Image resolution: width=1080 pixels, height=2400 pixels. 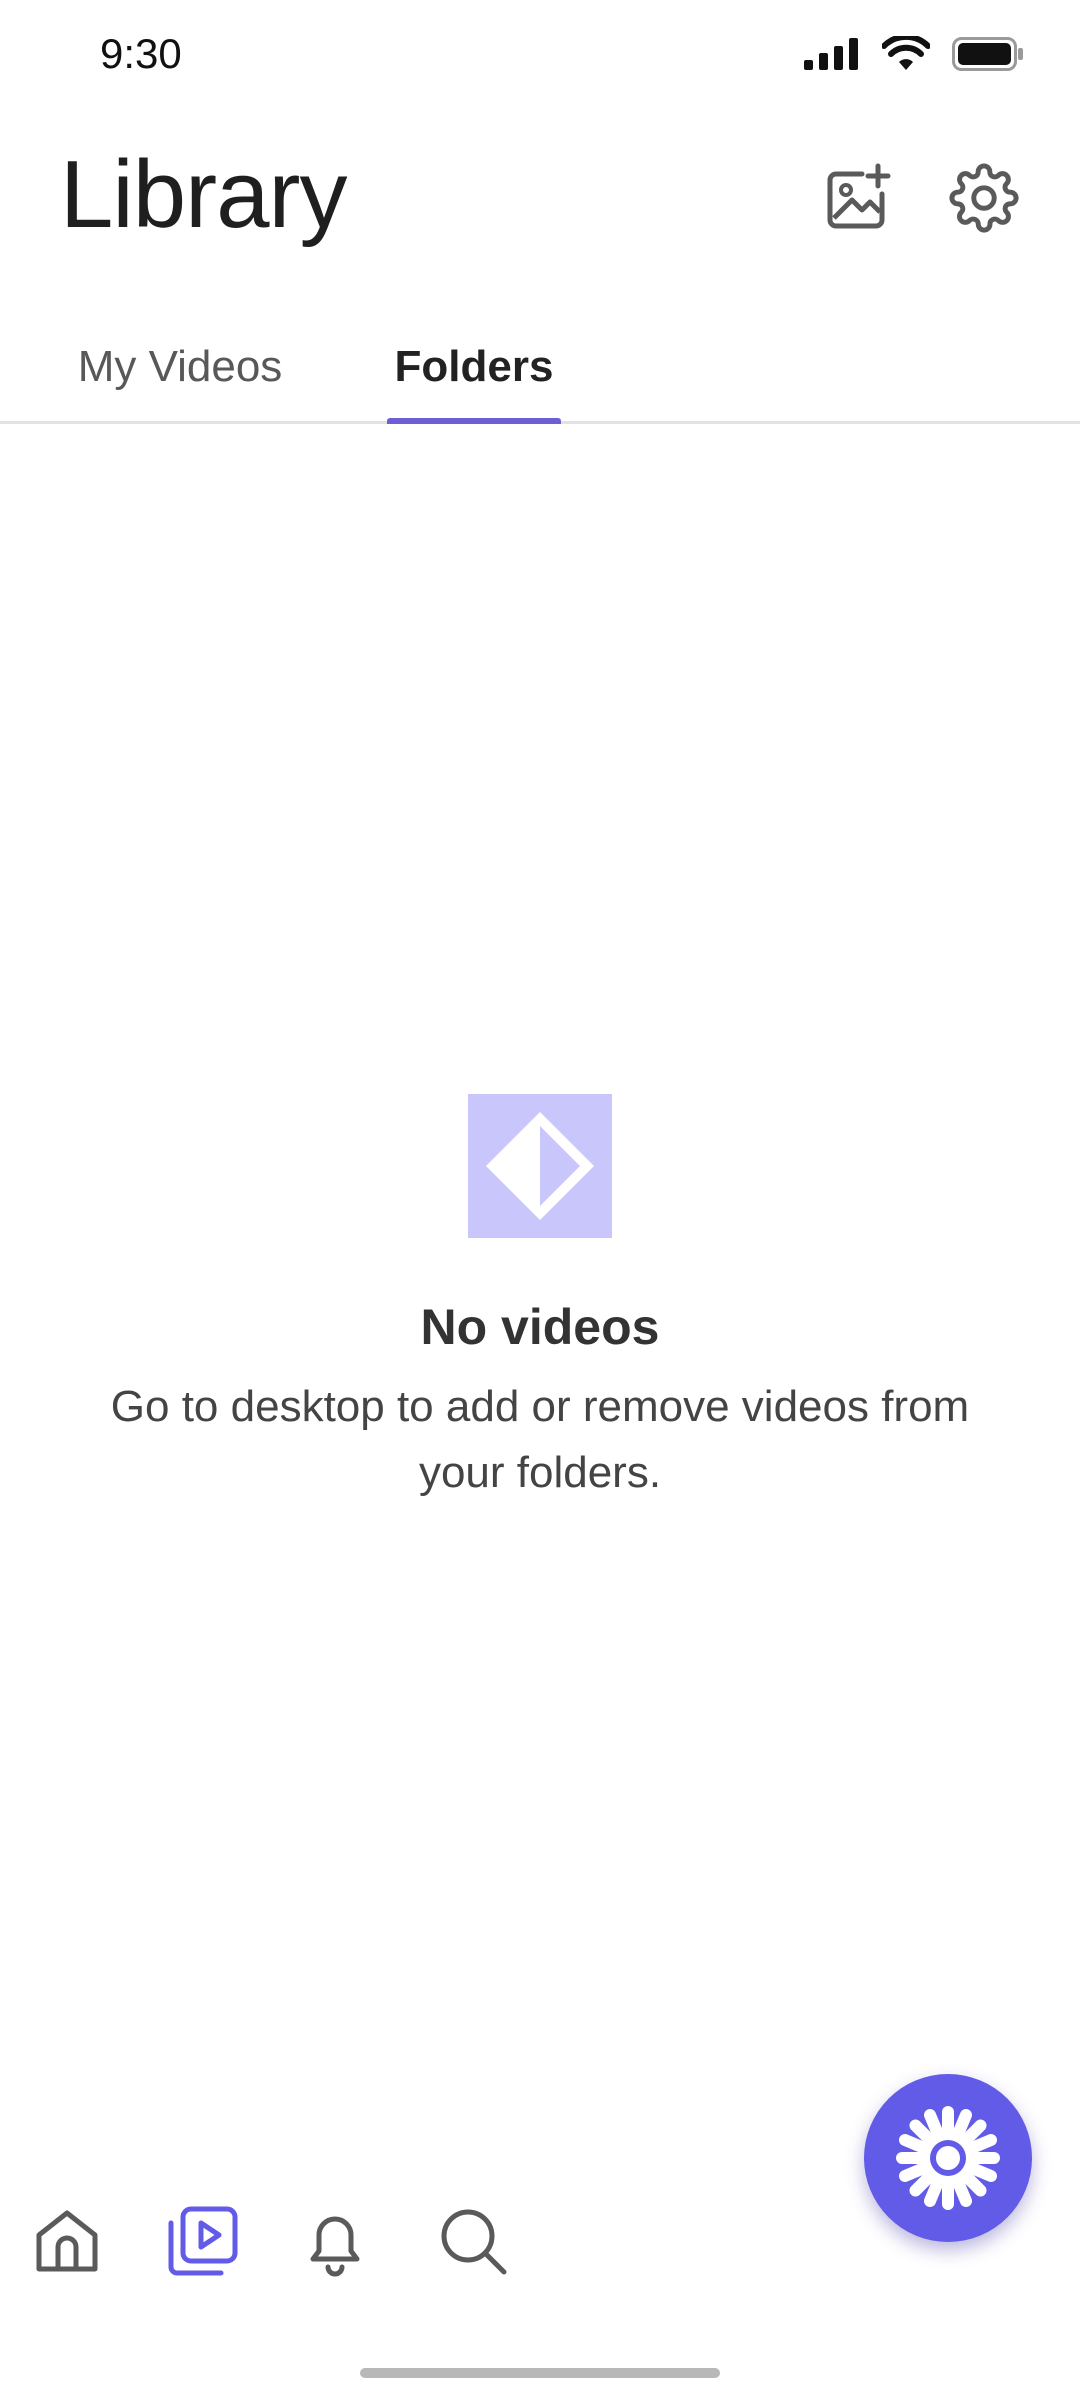 I want to click on status-time: 9:30, so click(x=141, y=53).